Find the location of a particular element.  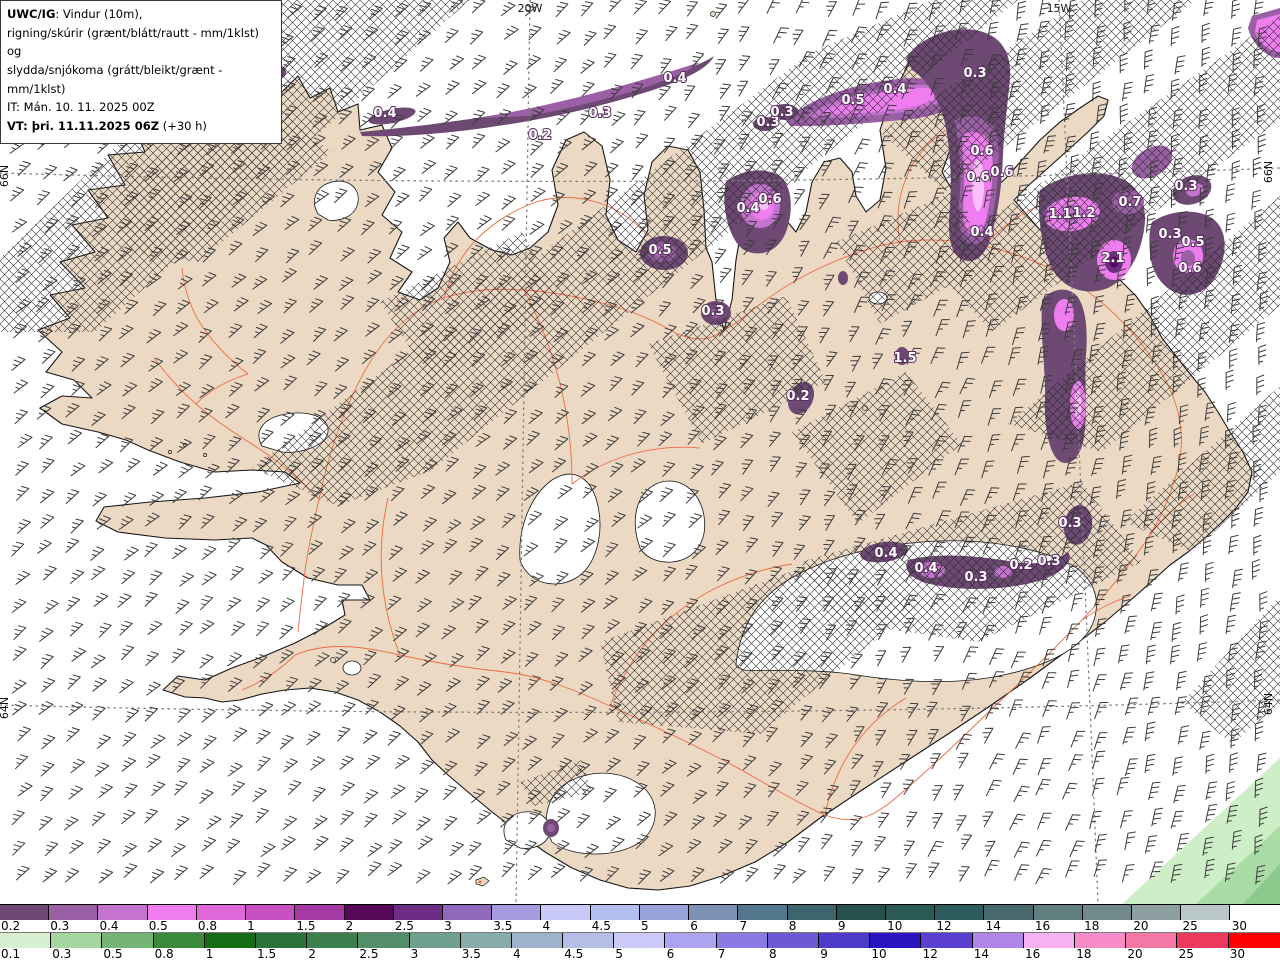

colorbar-tick-label: 0.8 is located at coordinates (207, 926).